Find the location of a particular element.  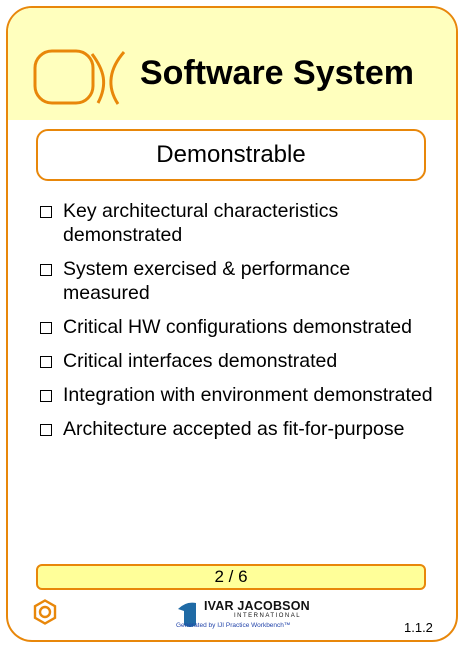

checklist-item: Critical HW configurations demonstrated is located at coordinates (238, 327).